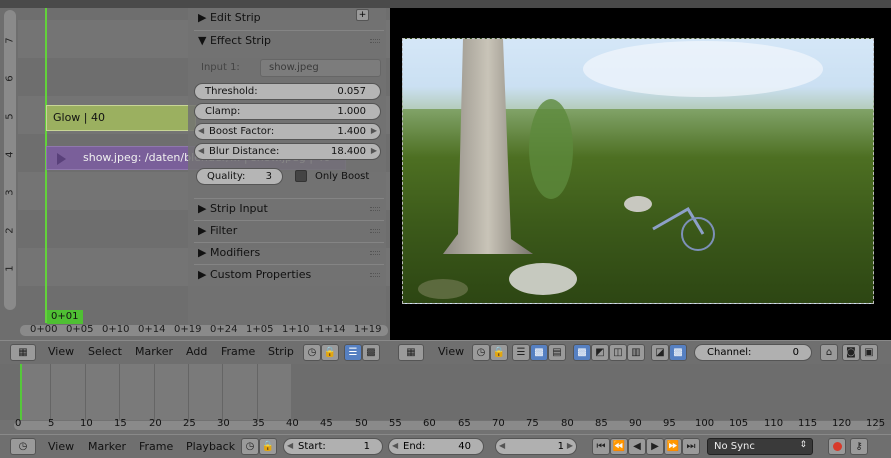  I want to click on keying-icon: ⚷, so click(859, 446).